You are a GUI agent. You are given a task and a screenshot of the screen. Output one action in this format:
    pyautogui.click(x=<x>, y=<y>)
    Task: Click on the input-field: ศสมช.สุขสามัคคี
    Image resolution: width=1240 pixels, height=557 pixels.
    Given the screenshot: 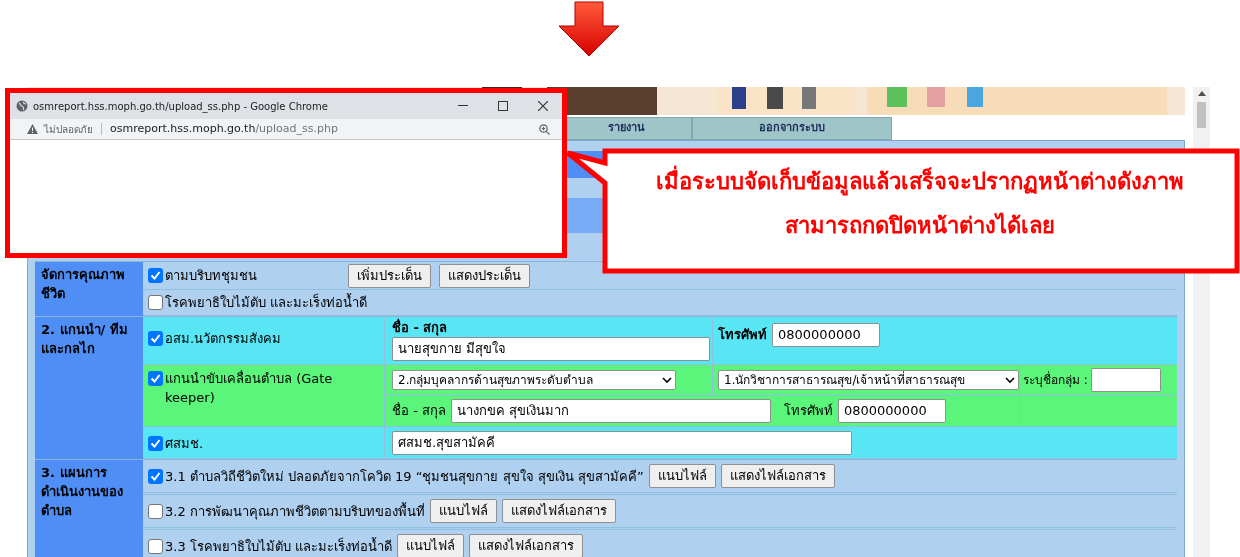 What is the action you would take?
    pyautogui.click(x=622, y=442)
    